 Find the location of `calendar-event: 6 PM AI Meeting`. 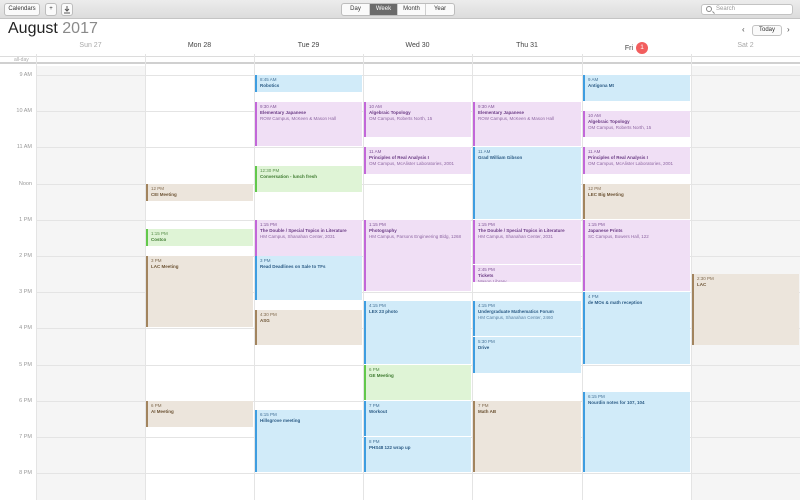

calendar-event: 6 PM AI Meeting is located at coordinates (199, 413).